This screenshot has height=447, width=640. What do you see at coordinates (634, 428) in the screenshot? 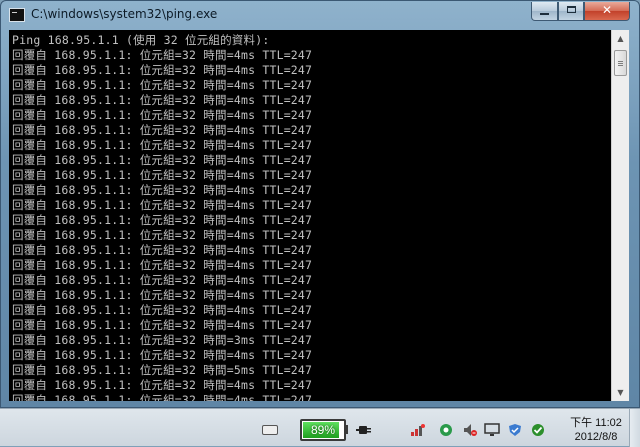
I see `show-desktop-button` at bounding box center [634, 428].